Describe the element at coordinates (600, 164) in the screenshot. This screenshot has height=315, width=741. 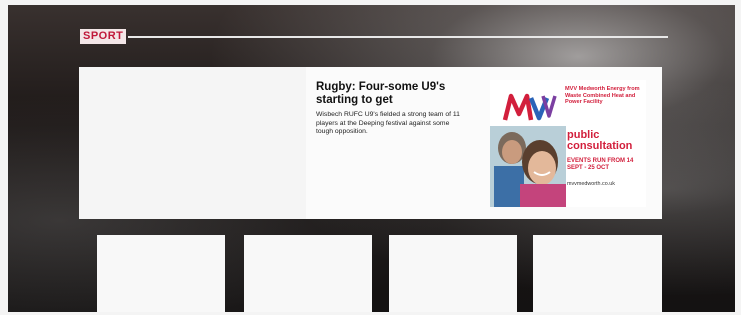
I see `advert-dates: EVENTS RUN FROM 14 SEPT - 25 OCT` at that location.